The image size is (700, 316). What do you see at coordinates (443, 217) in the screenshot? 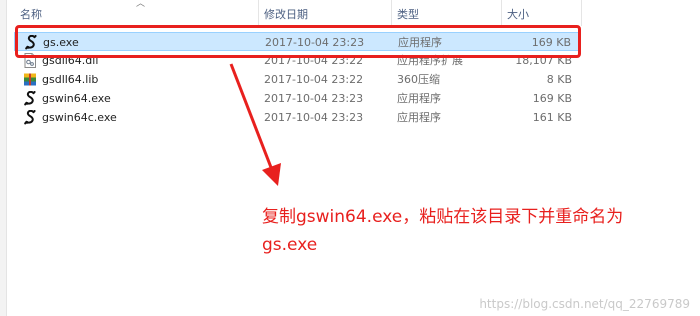
I see `annotation-line-1: 复制gswin64.exe，粘贴在该目录下并重命名为` at bounding box center [443, 217].